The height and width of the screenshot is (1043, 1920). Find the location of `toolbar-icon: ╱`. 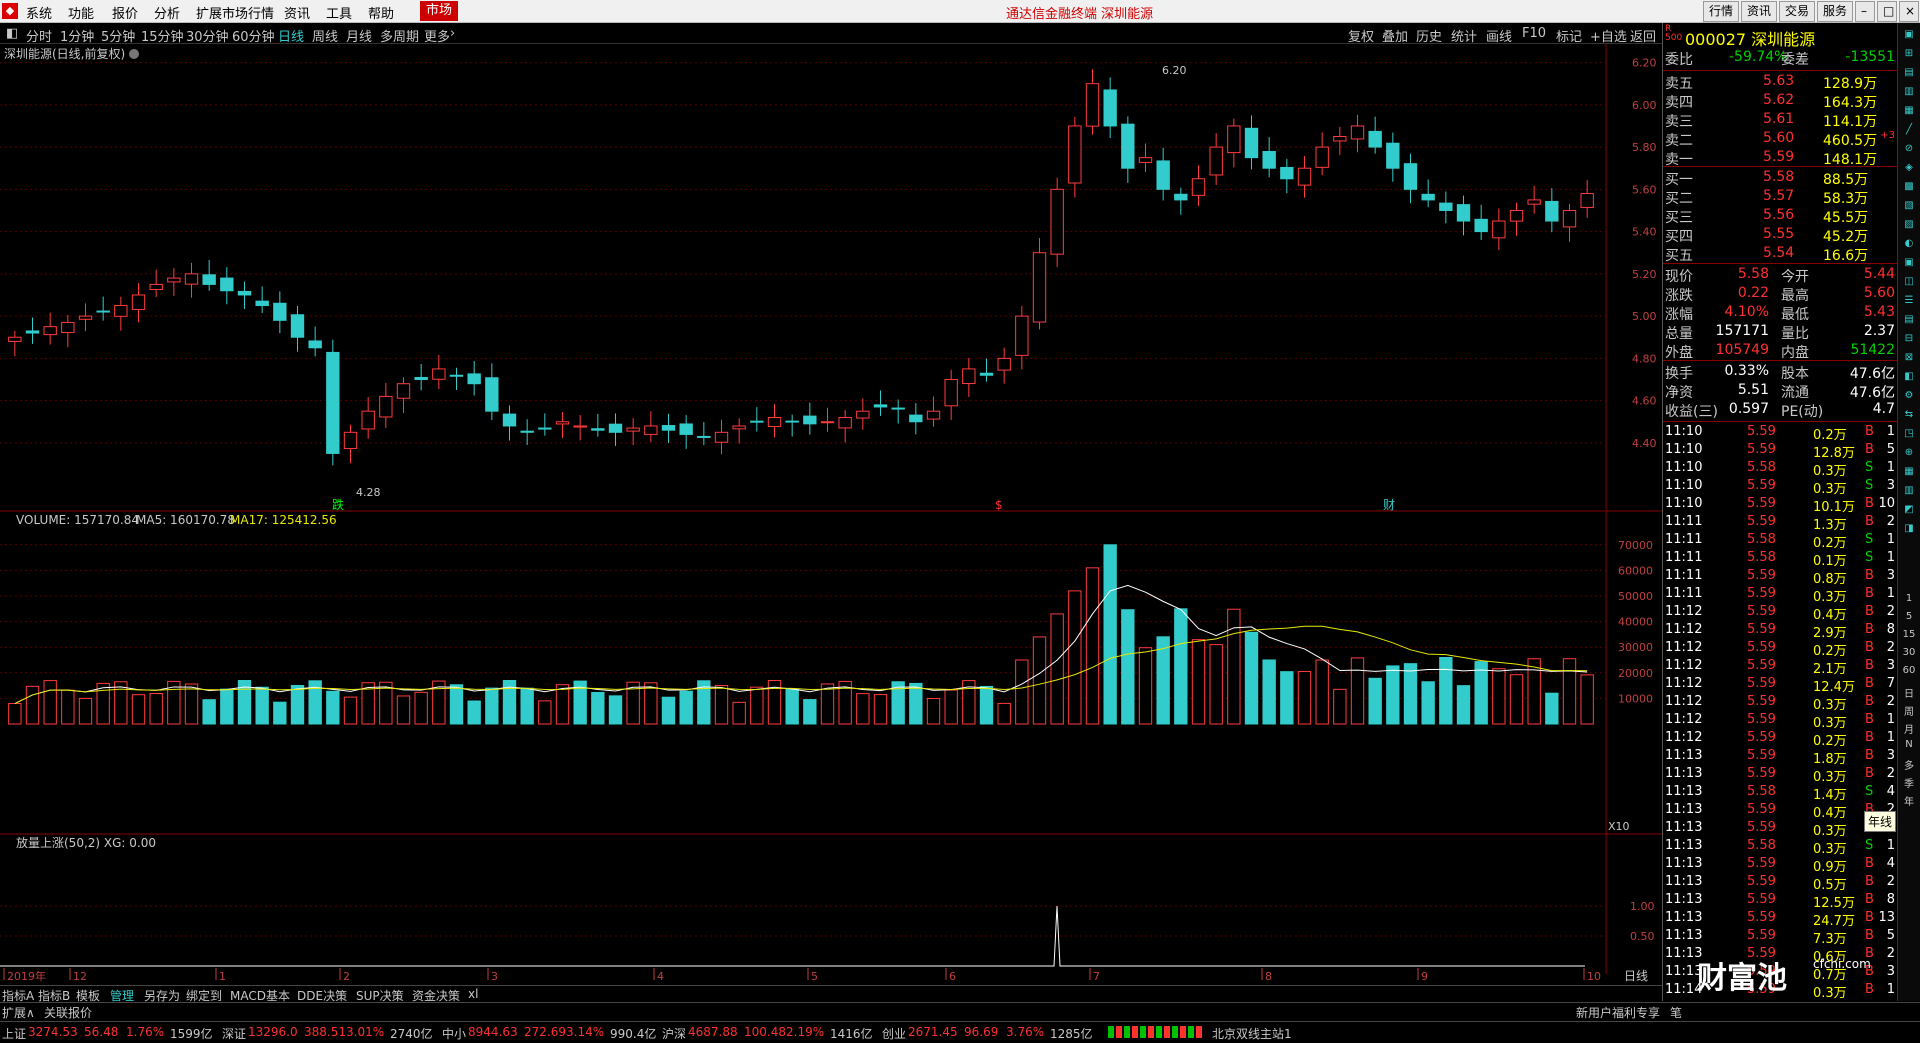

toolbar-icon: ╱ is located at coordinates (1909, 132).